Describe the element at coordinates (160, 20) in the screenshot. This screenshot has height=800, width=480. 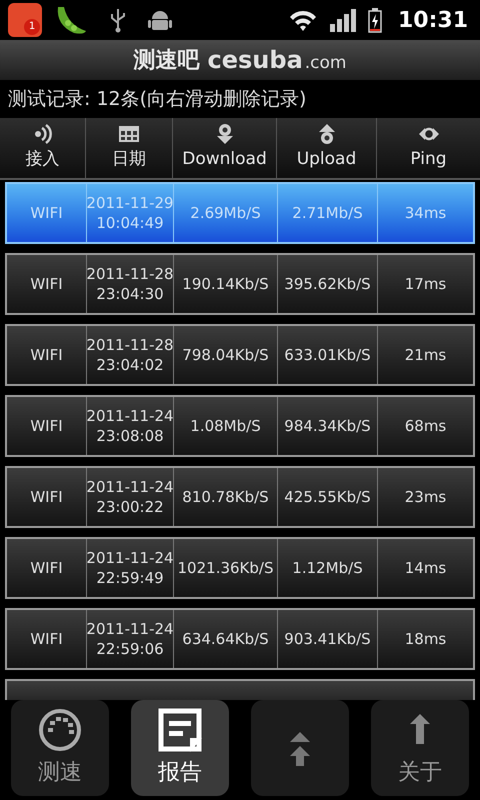
I see `android-icon` at that location.